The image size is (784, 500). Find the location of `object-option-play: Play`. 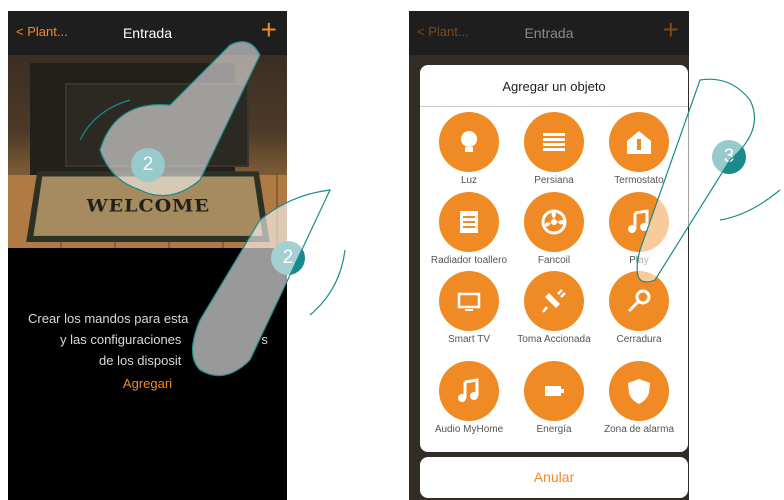

object-option-play: Play is located at coordinates (639, 229).